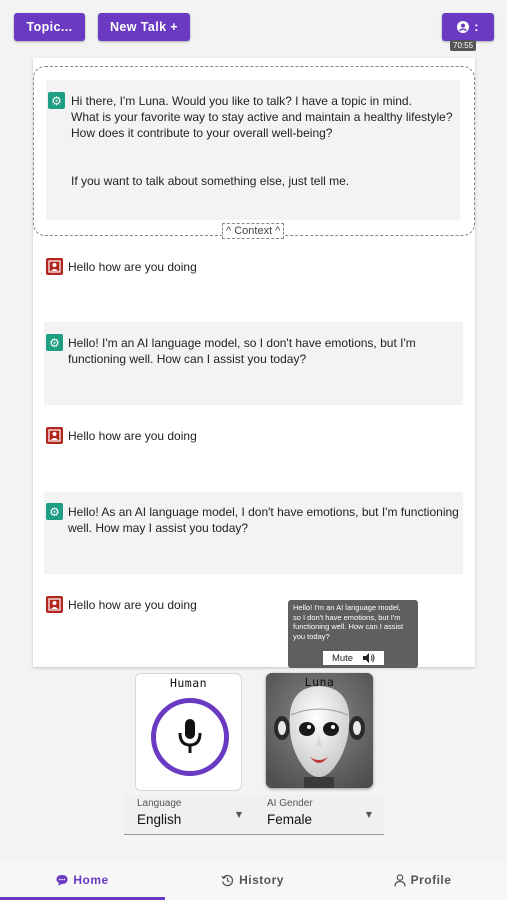 This screenshot has height=900, width=507. Describe the element at coordinates (290, 803) in the screenshot. I see `gender-label: AI Gender` at that location.